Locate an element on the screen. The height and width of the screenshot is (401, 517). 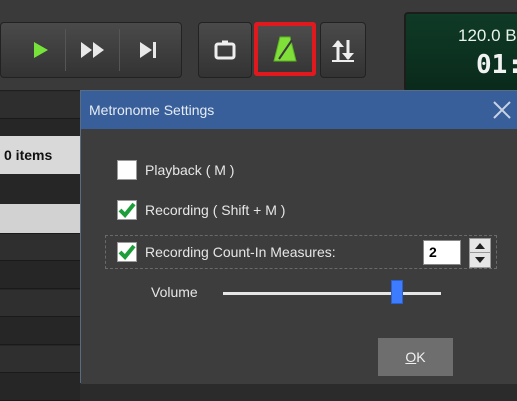
count-in-checkbox is located at coordinates (127, 252).